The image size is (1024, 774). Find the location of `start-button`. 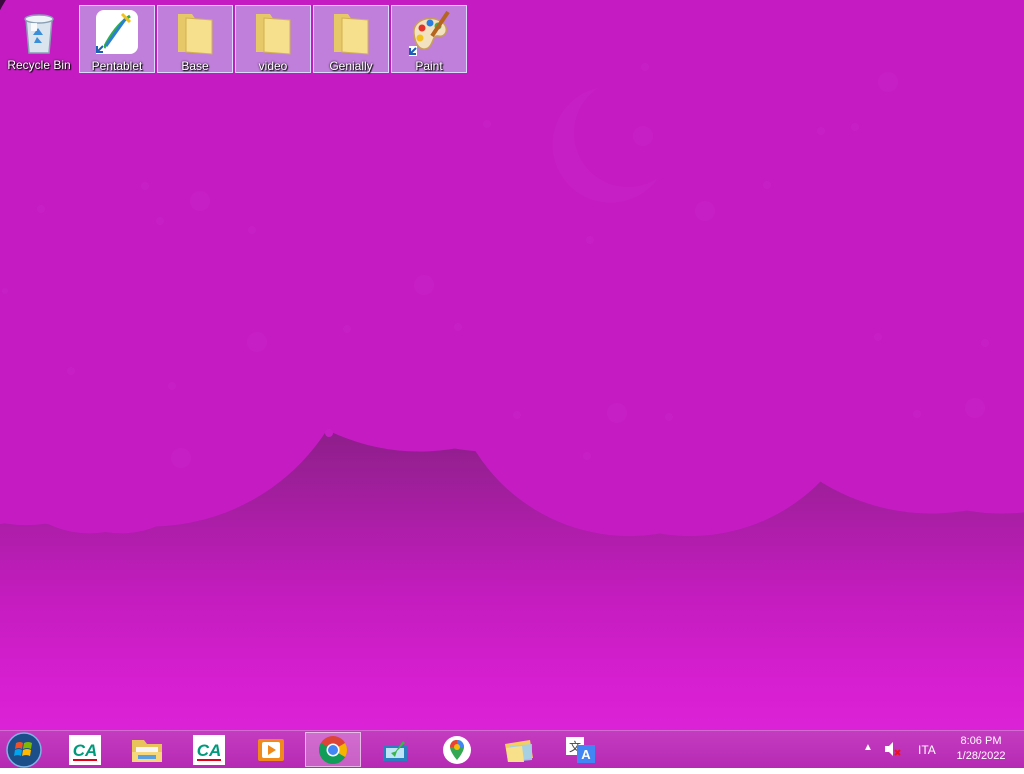

start-button is located at coordinates (26, 750).